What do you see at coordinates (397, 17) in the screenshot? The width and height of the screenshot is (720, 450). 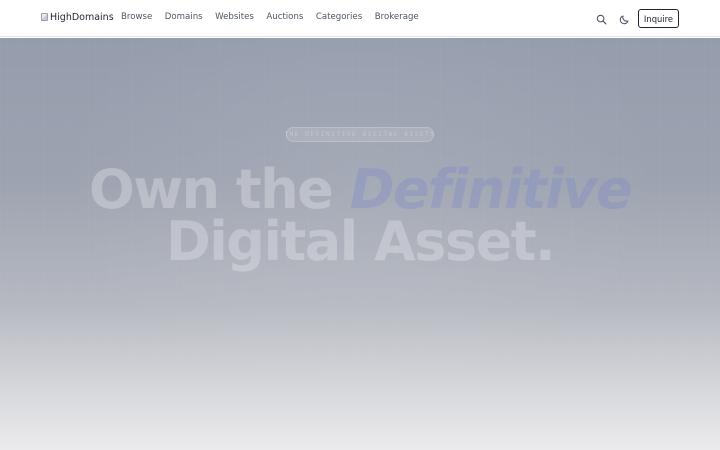 I see `nav-link-brokerage: Brokerage` at bounding box center [397, 17].